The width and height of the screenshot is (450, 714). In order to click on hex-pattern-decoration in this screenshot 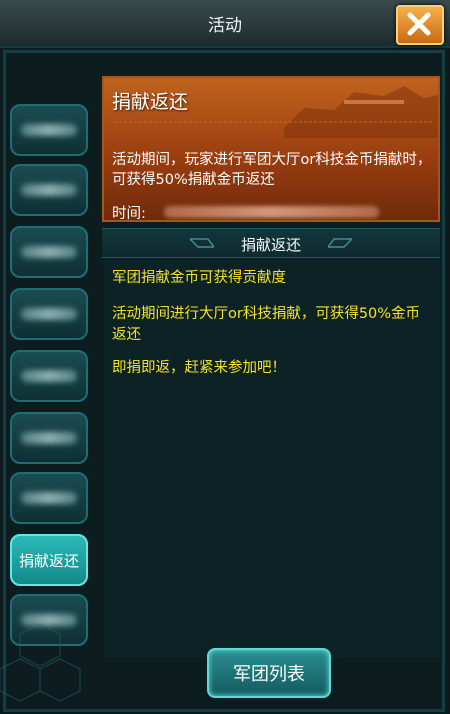, I will do `click(40, 663)`.